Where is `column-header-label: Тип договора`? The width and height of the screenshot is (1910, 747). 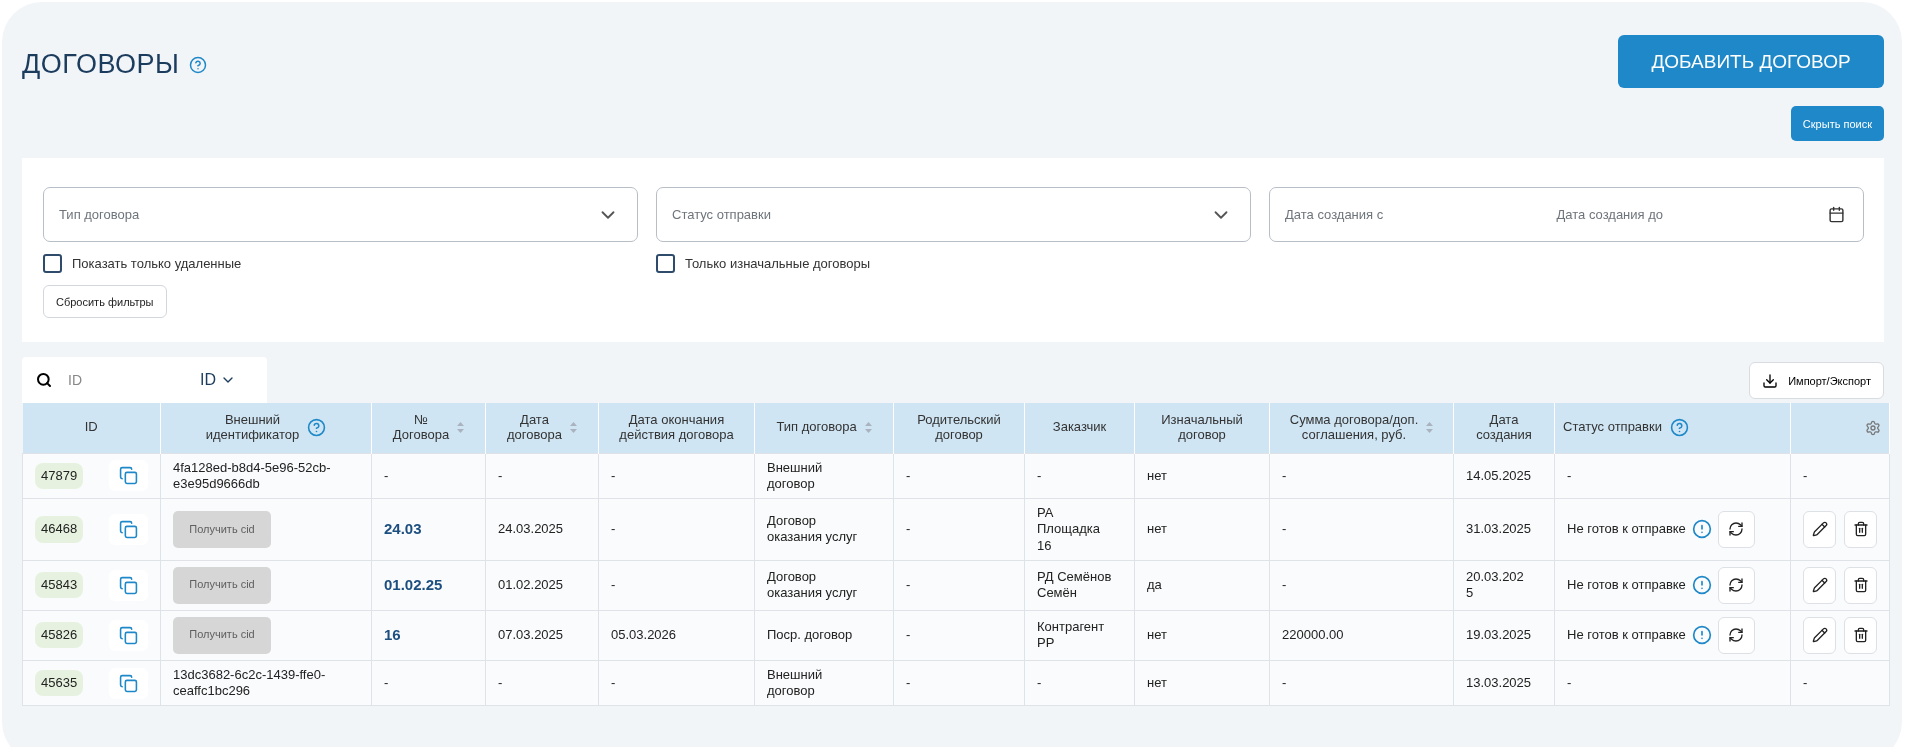 column-header-label: Тип договора is located at coordinates (816, 428).